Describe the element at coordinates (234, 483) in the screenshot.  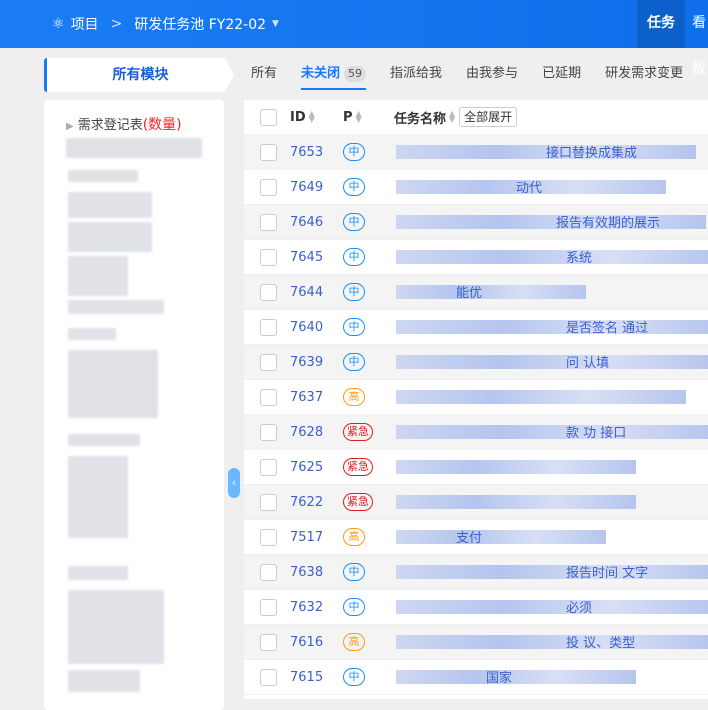
I see `collapse-sidebar-handle: ‹` at that location.